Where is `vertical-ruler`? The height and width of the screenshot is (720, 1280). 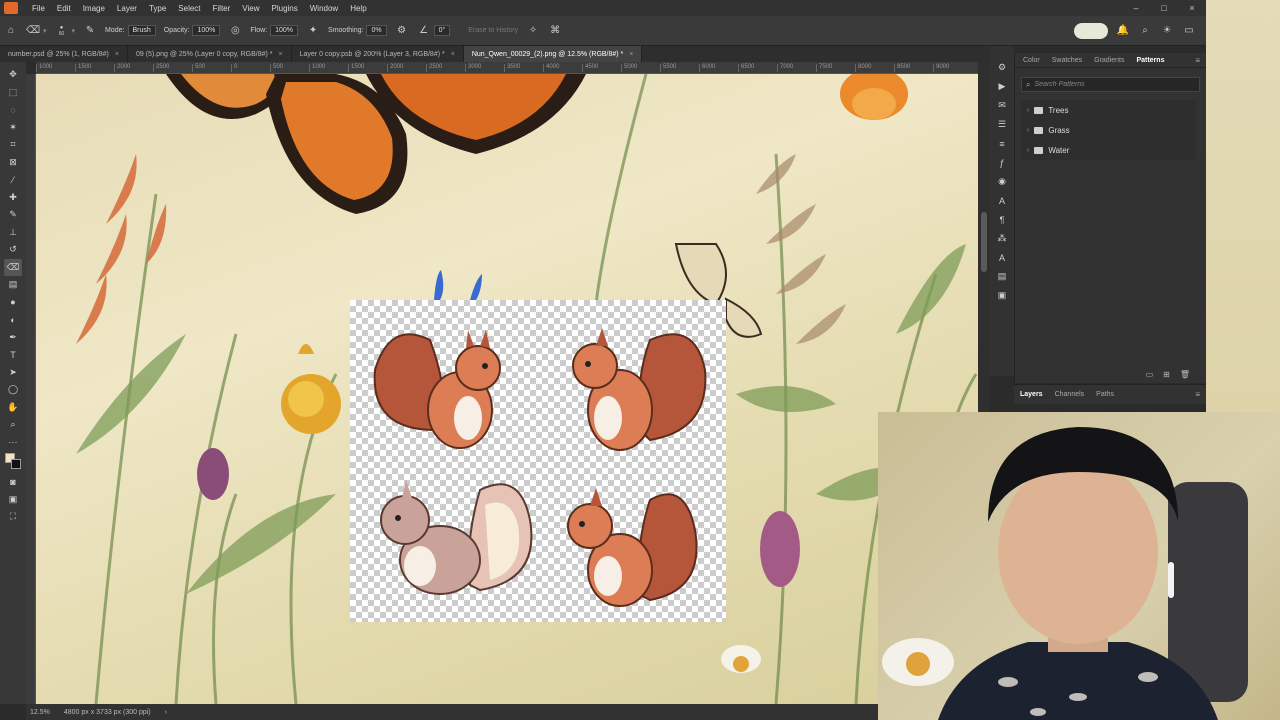 vertical-ruler is located at coordinates (31, 389).